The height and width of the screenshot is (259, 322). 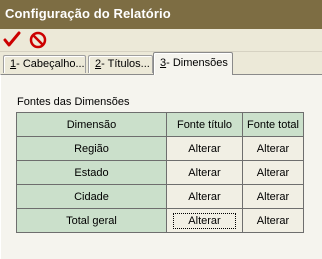 I want to click on table-header-row: Dimensão Fonte título Fonte total, so click(x=160, y=125).